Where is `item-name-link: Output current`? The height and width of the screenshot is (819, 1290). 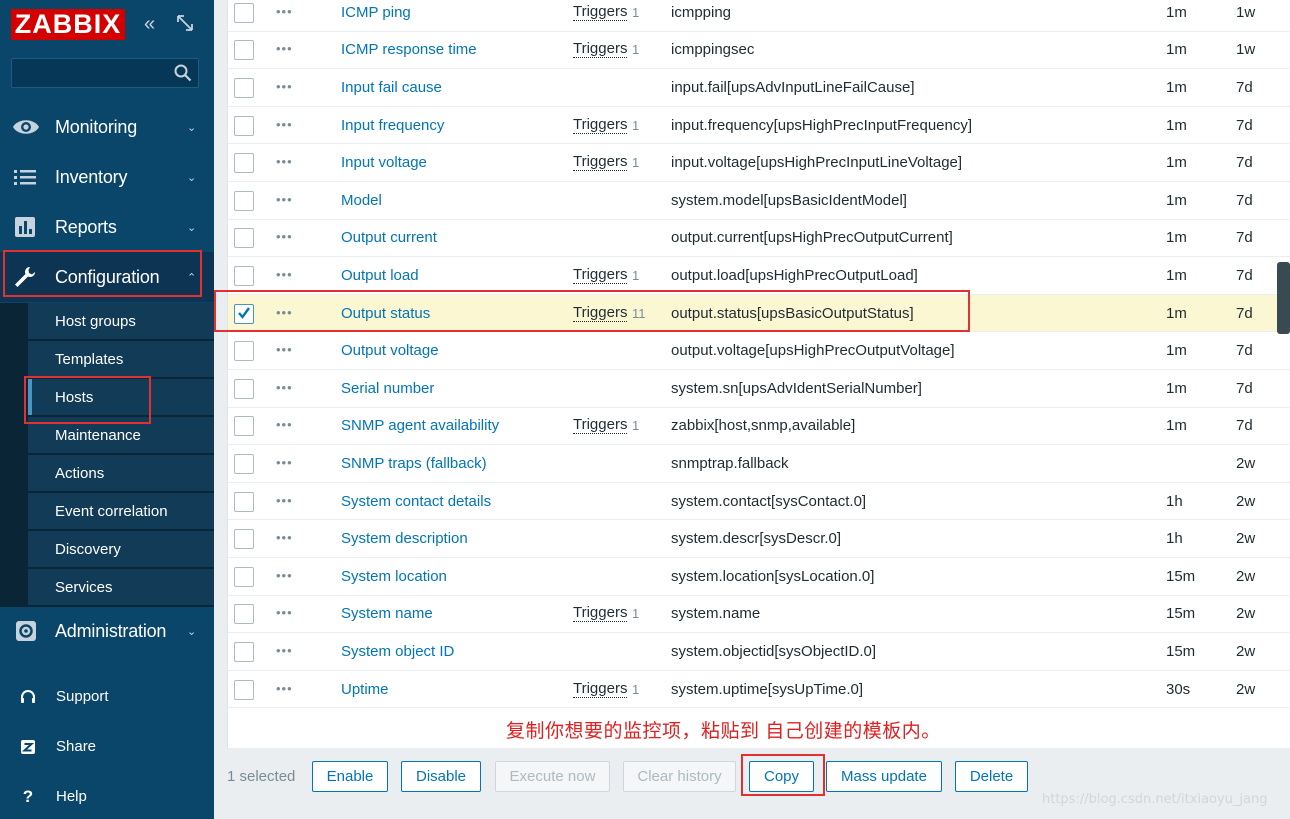 item-name-link: Output current is located at coordinates (389, 237).